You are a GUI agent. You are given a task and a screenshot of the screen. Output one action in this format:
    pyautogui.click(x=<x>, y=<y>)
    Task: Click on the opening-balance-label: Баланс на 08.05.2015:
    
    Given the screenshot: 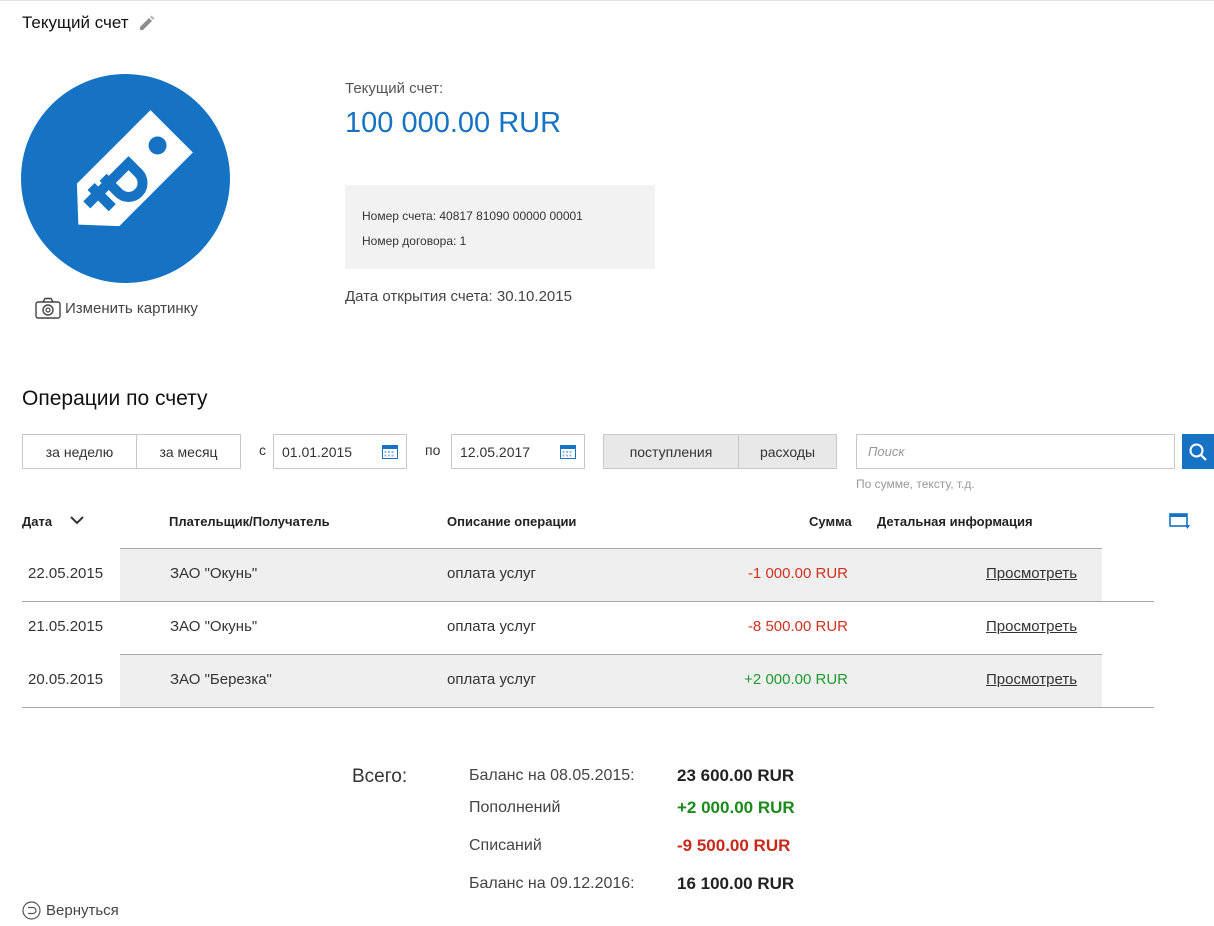 What is the action you would take?
    pyautogui.click(x=552, y=775)
    